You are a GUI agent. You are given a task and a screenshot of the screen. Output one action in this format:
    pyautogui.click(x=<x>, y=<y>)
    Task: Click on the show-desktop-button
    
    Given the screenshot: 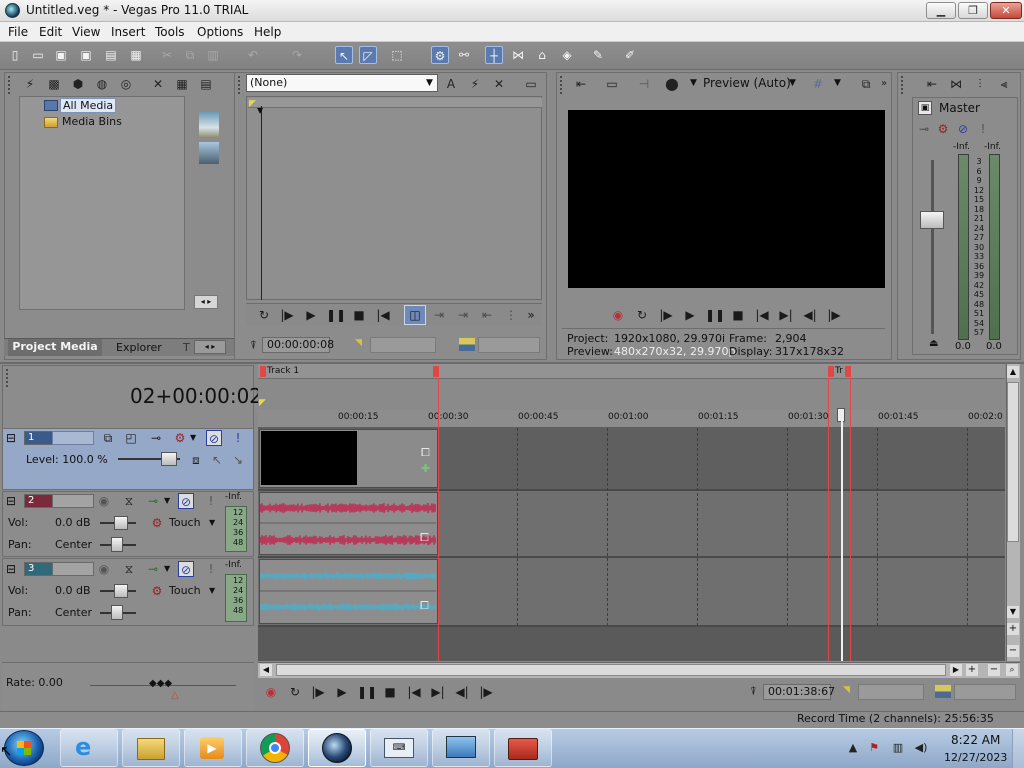 What is the action you would take?
    pyautogui.click(x=1018, y=748)
    